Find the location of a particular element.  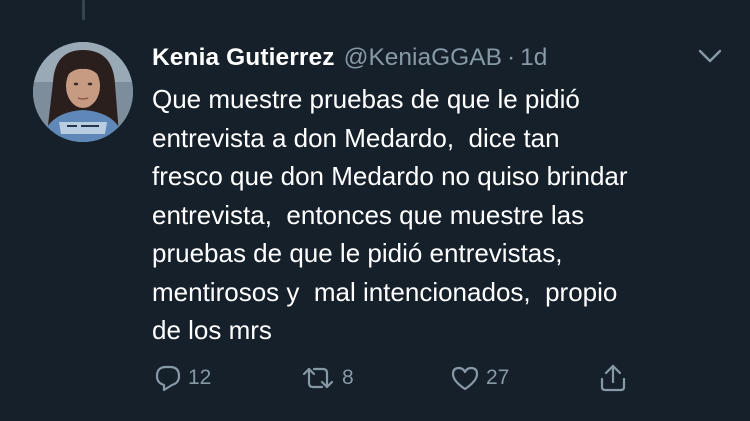

reply-icon is located at coordinates (168, 378).